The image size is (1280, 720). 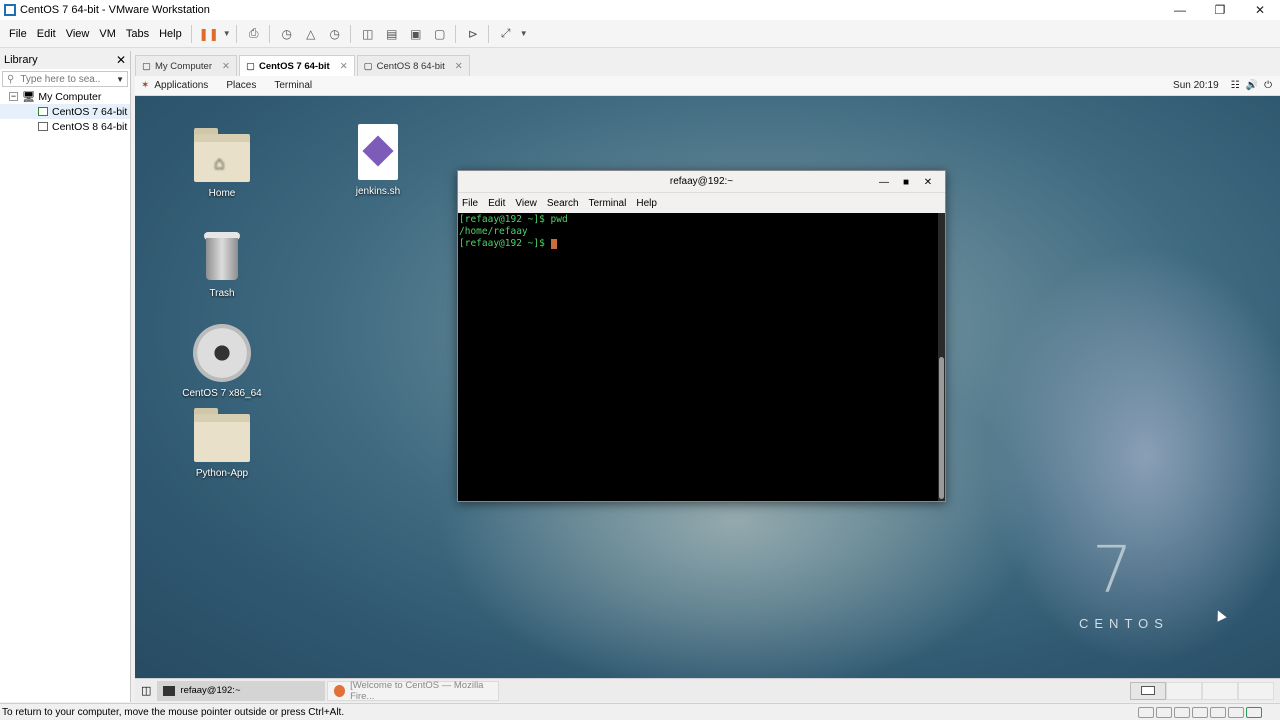 What do you see at coordinates (241, 690) in the screenshot?
I see `task-terminal: refaay@192:~` at bounding box center [241, 690].